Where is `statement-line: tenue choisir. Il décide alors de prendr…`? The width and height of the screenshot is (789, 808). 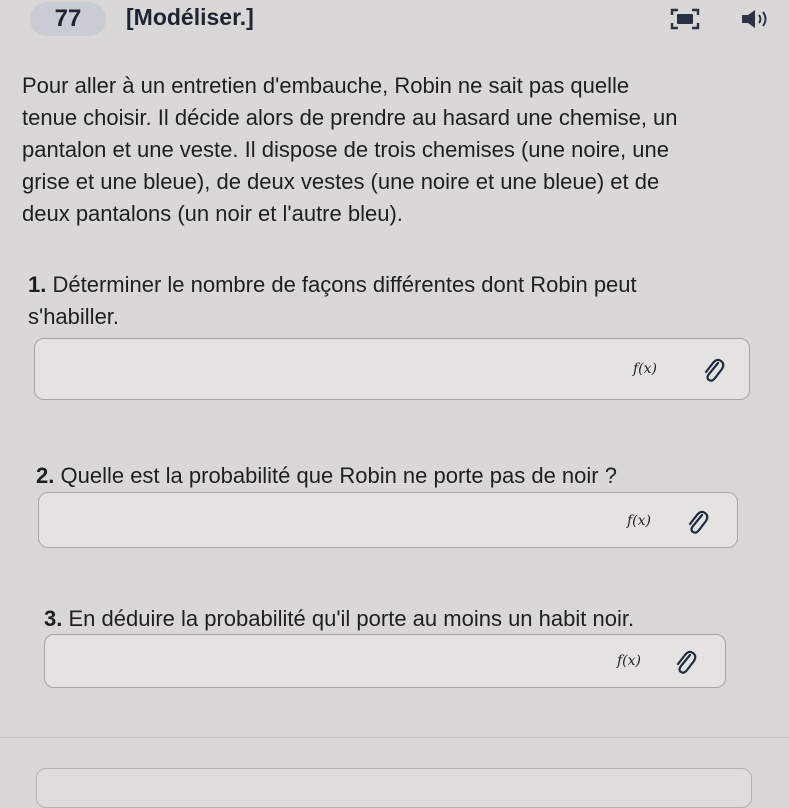
statement-line: tenue choisir. Il décide alors de prendr… is located at coordinates (350, 117).